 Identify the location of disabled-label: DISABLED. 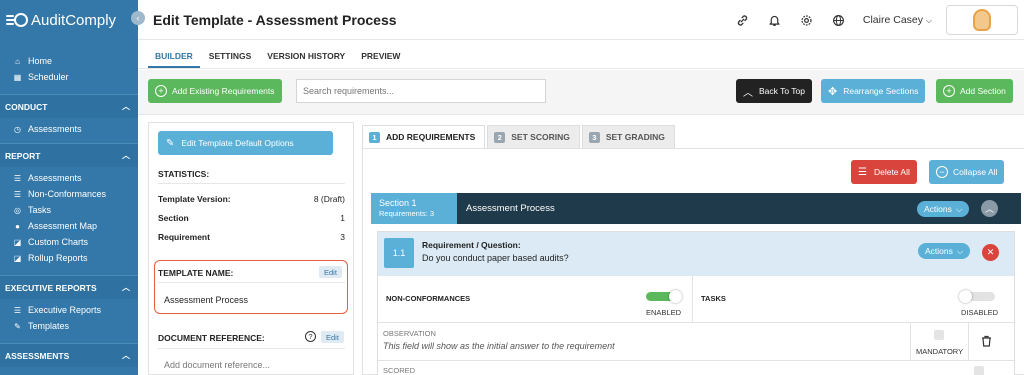
(980, 312).